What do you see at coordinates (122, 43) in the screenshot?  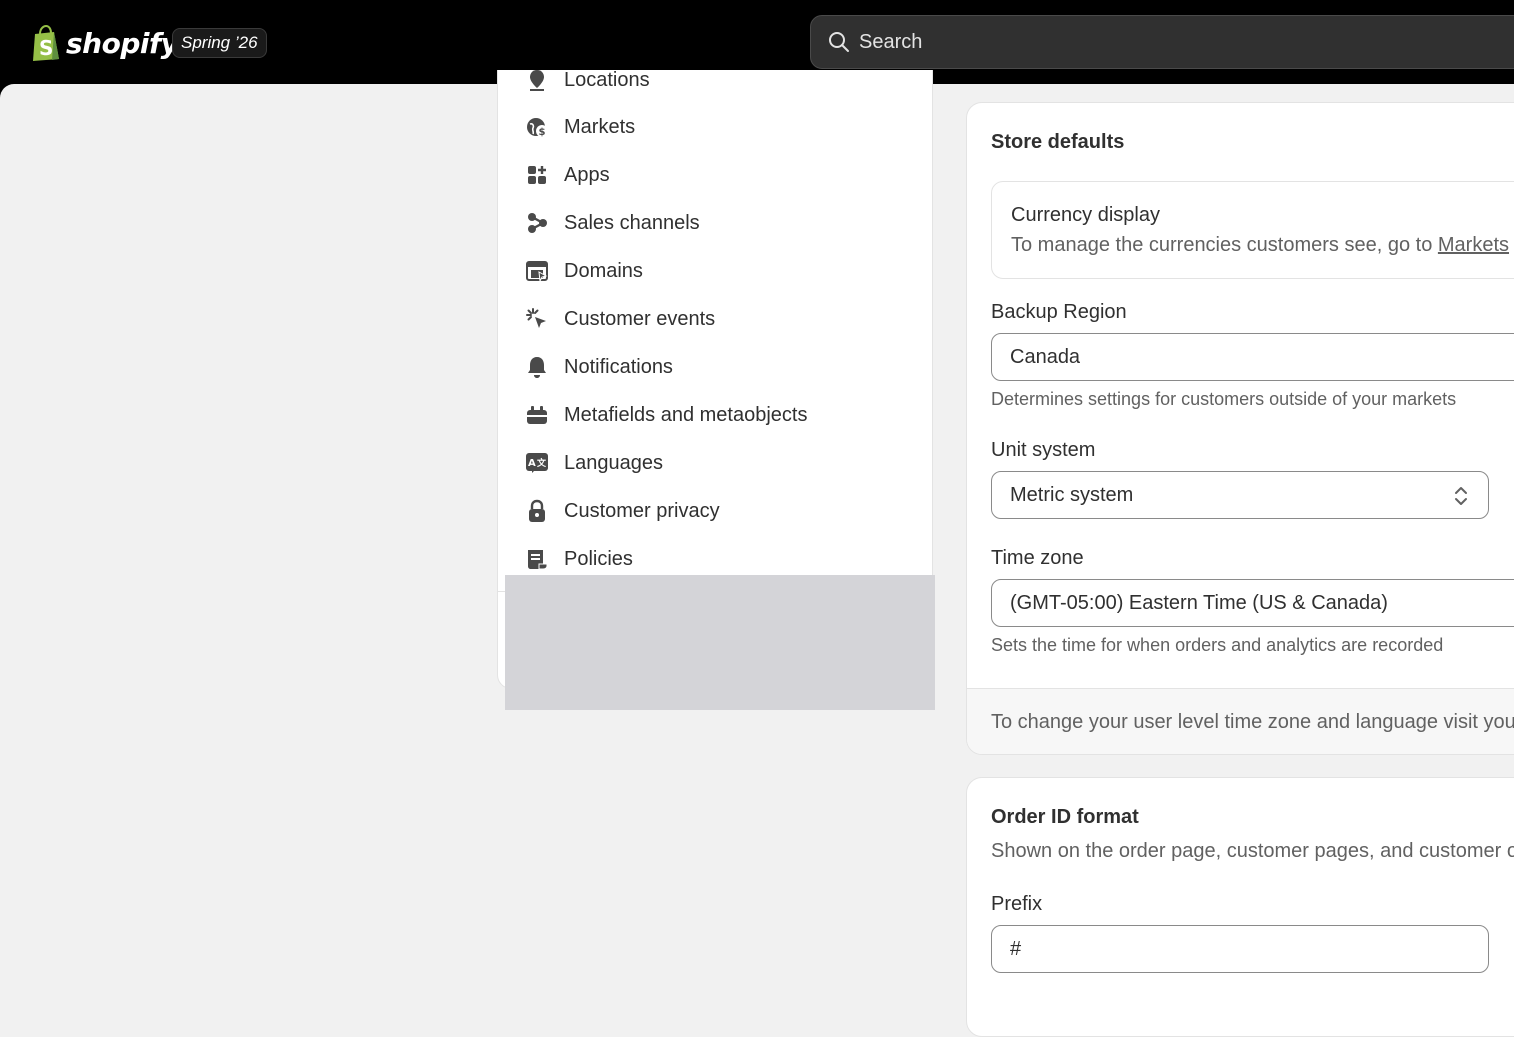 I see `shopify-wordmark: shopify` at bounding box center [122, 43].